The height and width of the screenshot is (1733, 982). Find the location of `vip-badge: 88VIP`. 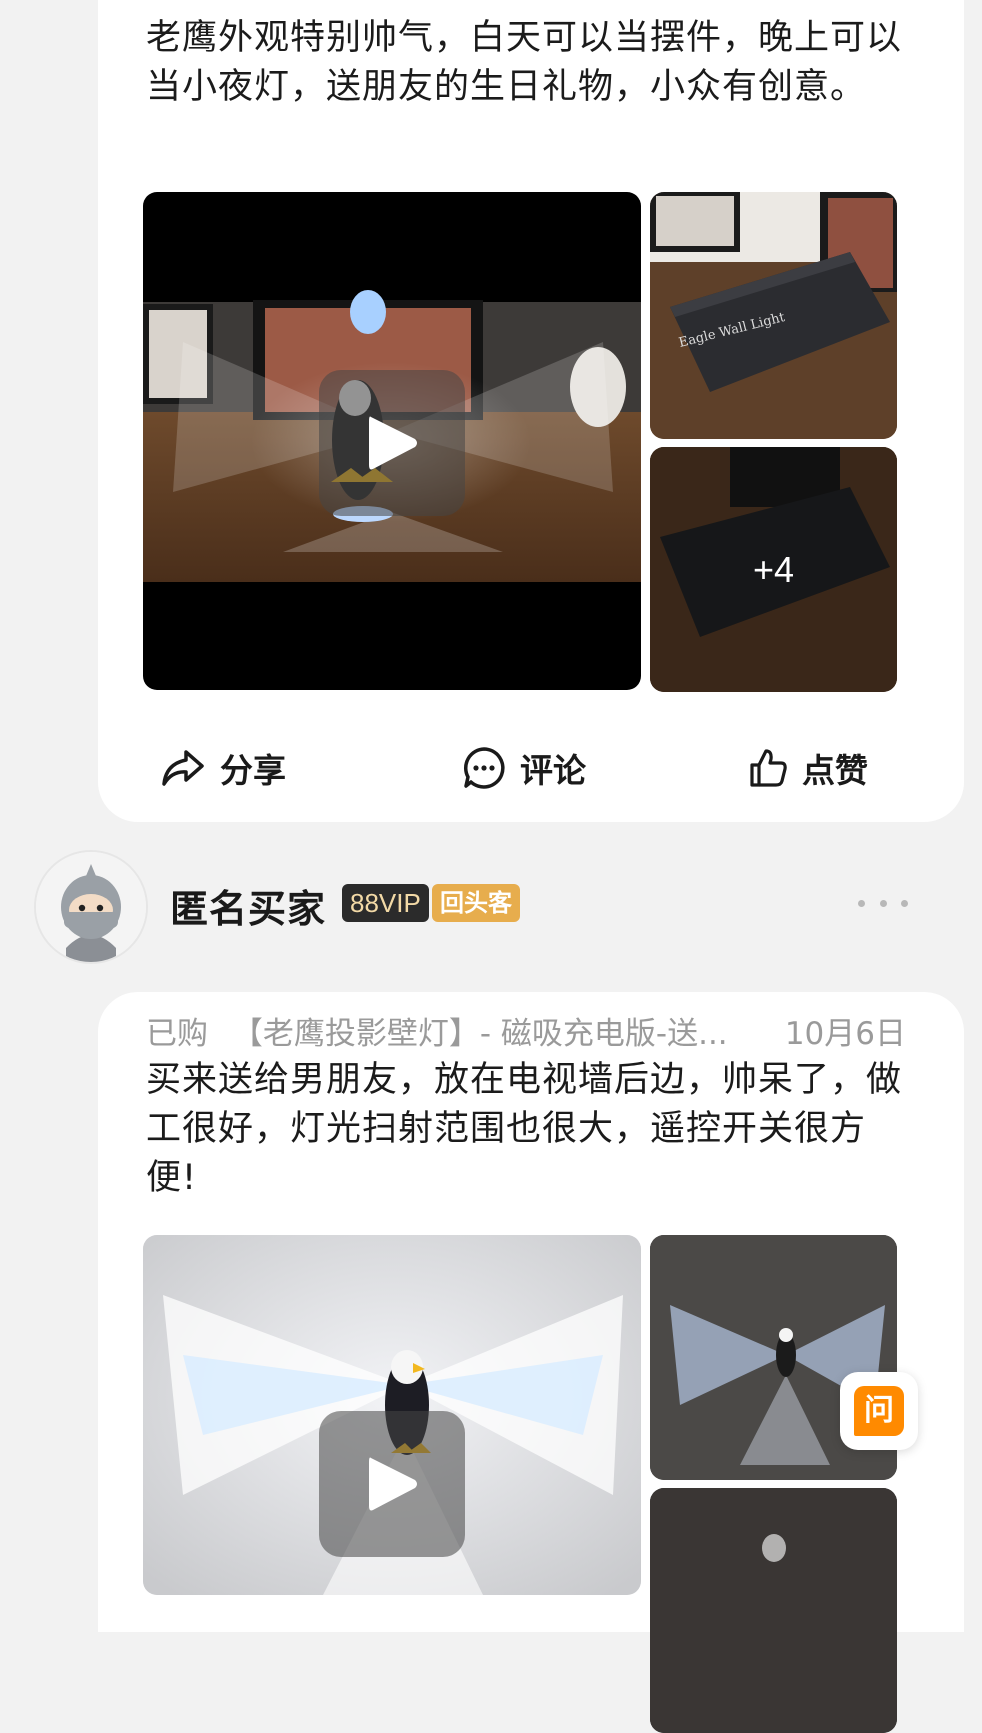

vip-badge: 88VIP is located at coordinates (385, 903).